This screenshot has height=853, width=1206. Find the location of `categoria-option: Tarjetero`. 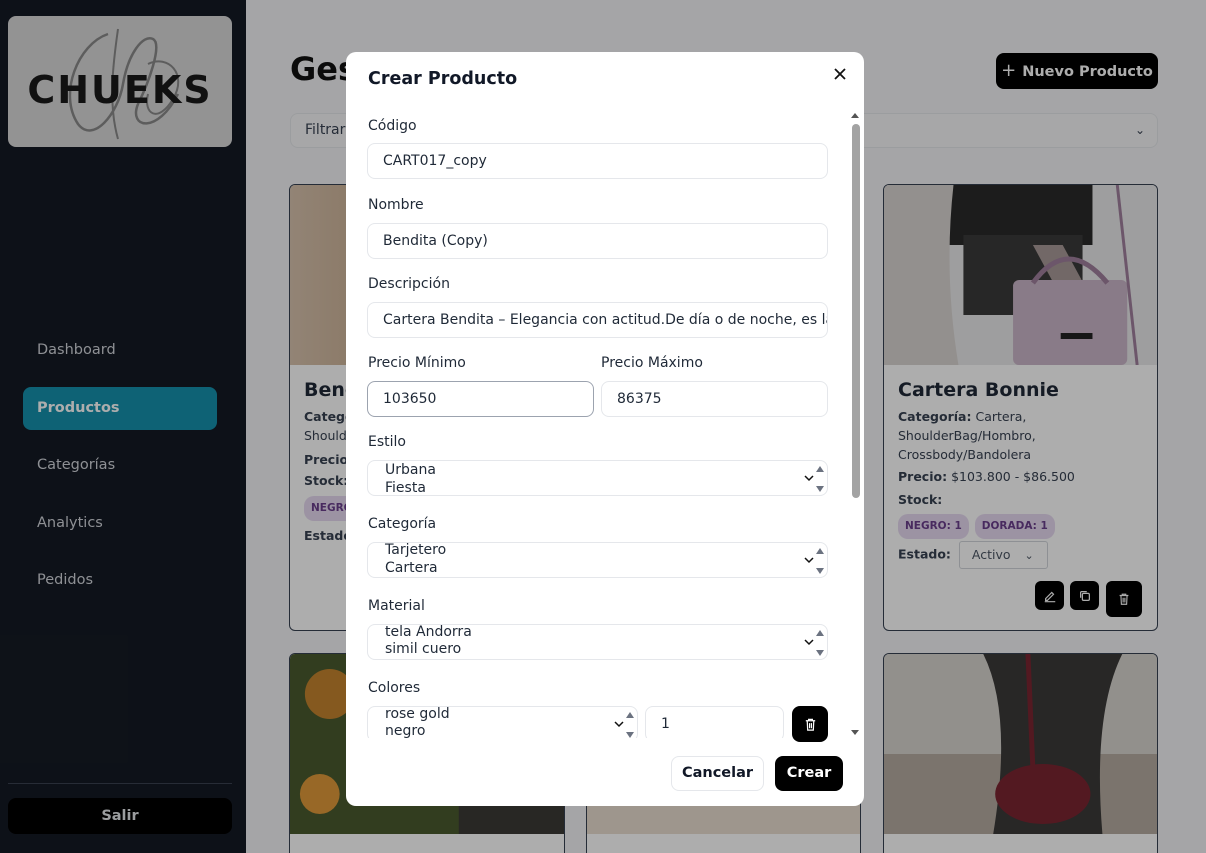

categoria-option: Tarjetero is located at coordinates (415, 551).